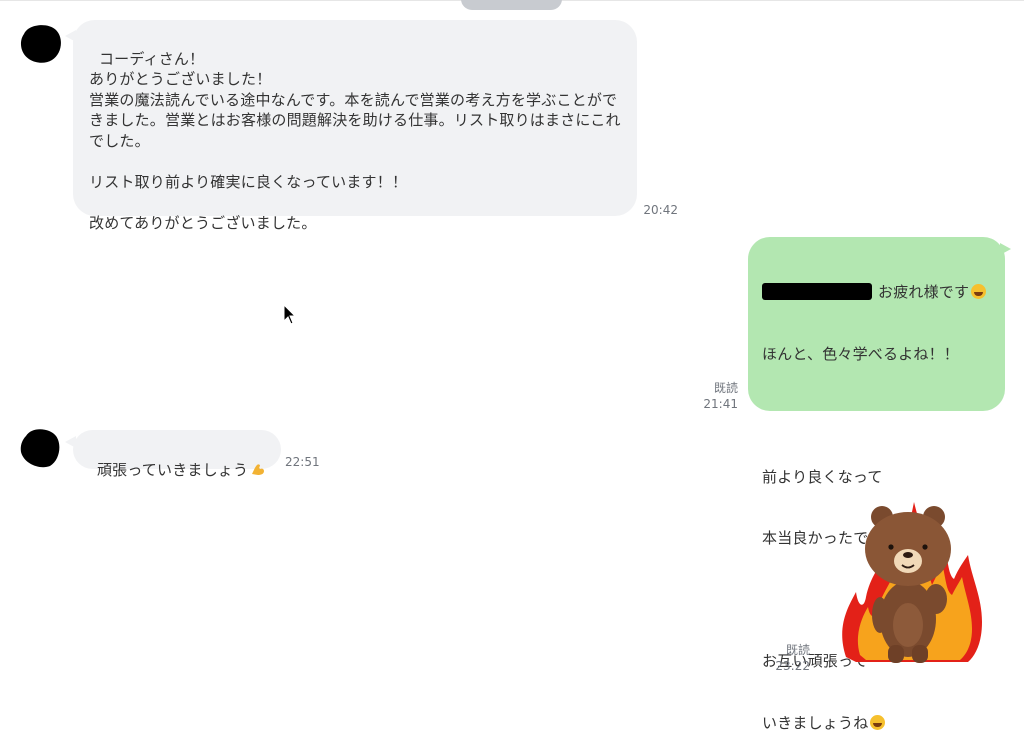 The height and width of the screenshot is (754, 1024). I want to click on message-time: 22:51, so click(302, 462).